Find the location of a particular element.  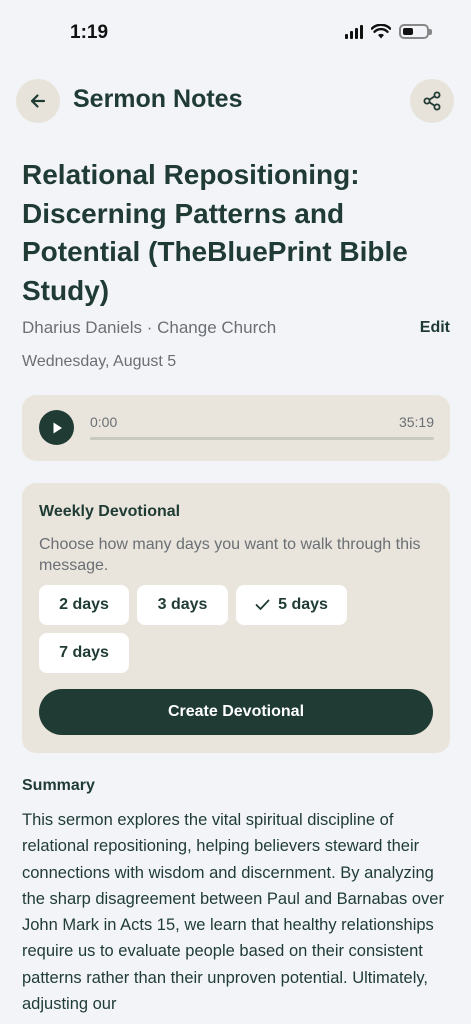

sermon-meta: Dharius Daniels · Change Church Edit is located at coordinates (236, 328).